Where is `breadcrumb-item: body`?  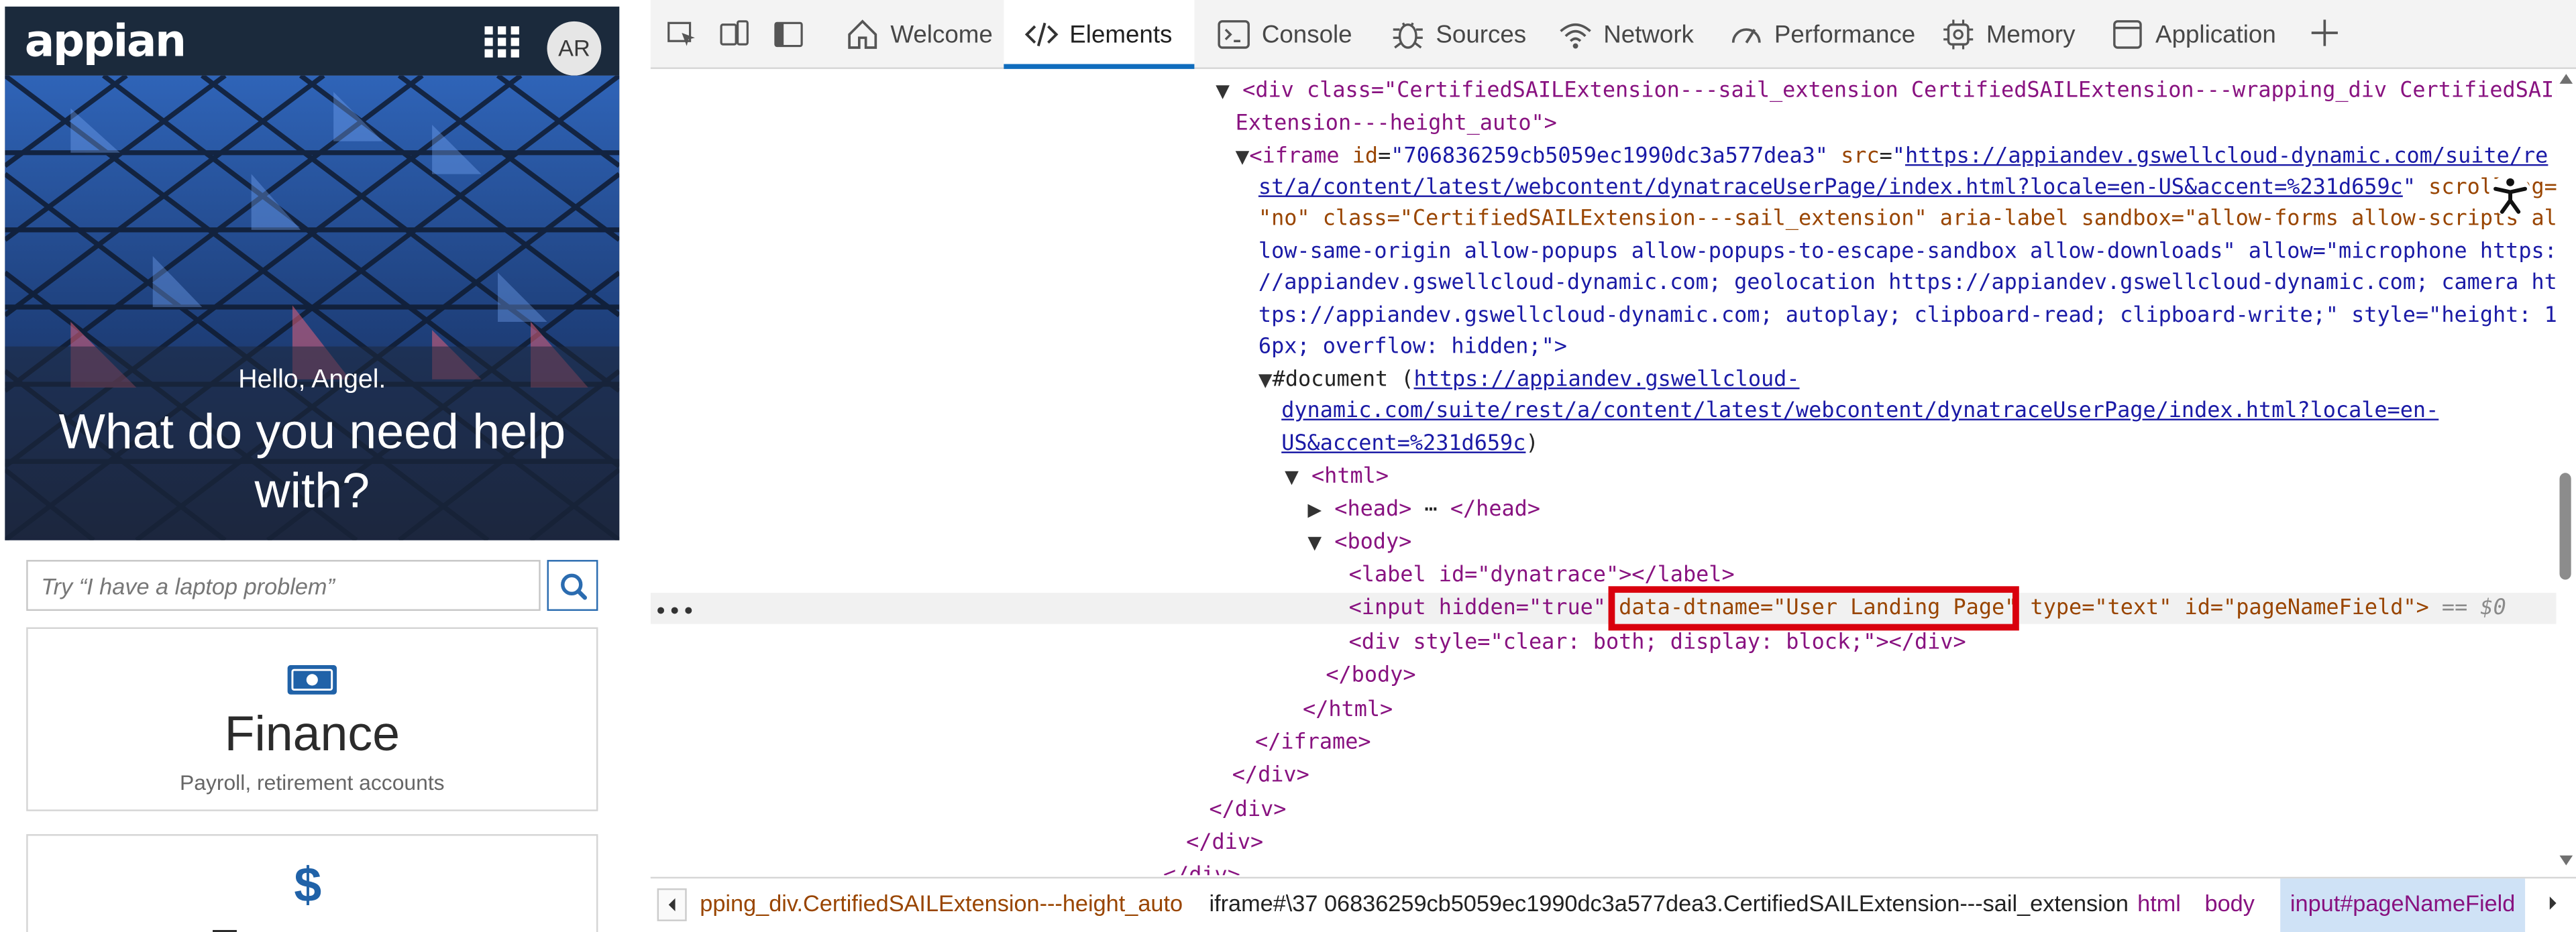
breadcrumb-item: body is located at coordinates (2230, 905).